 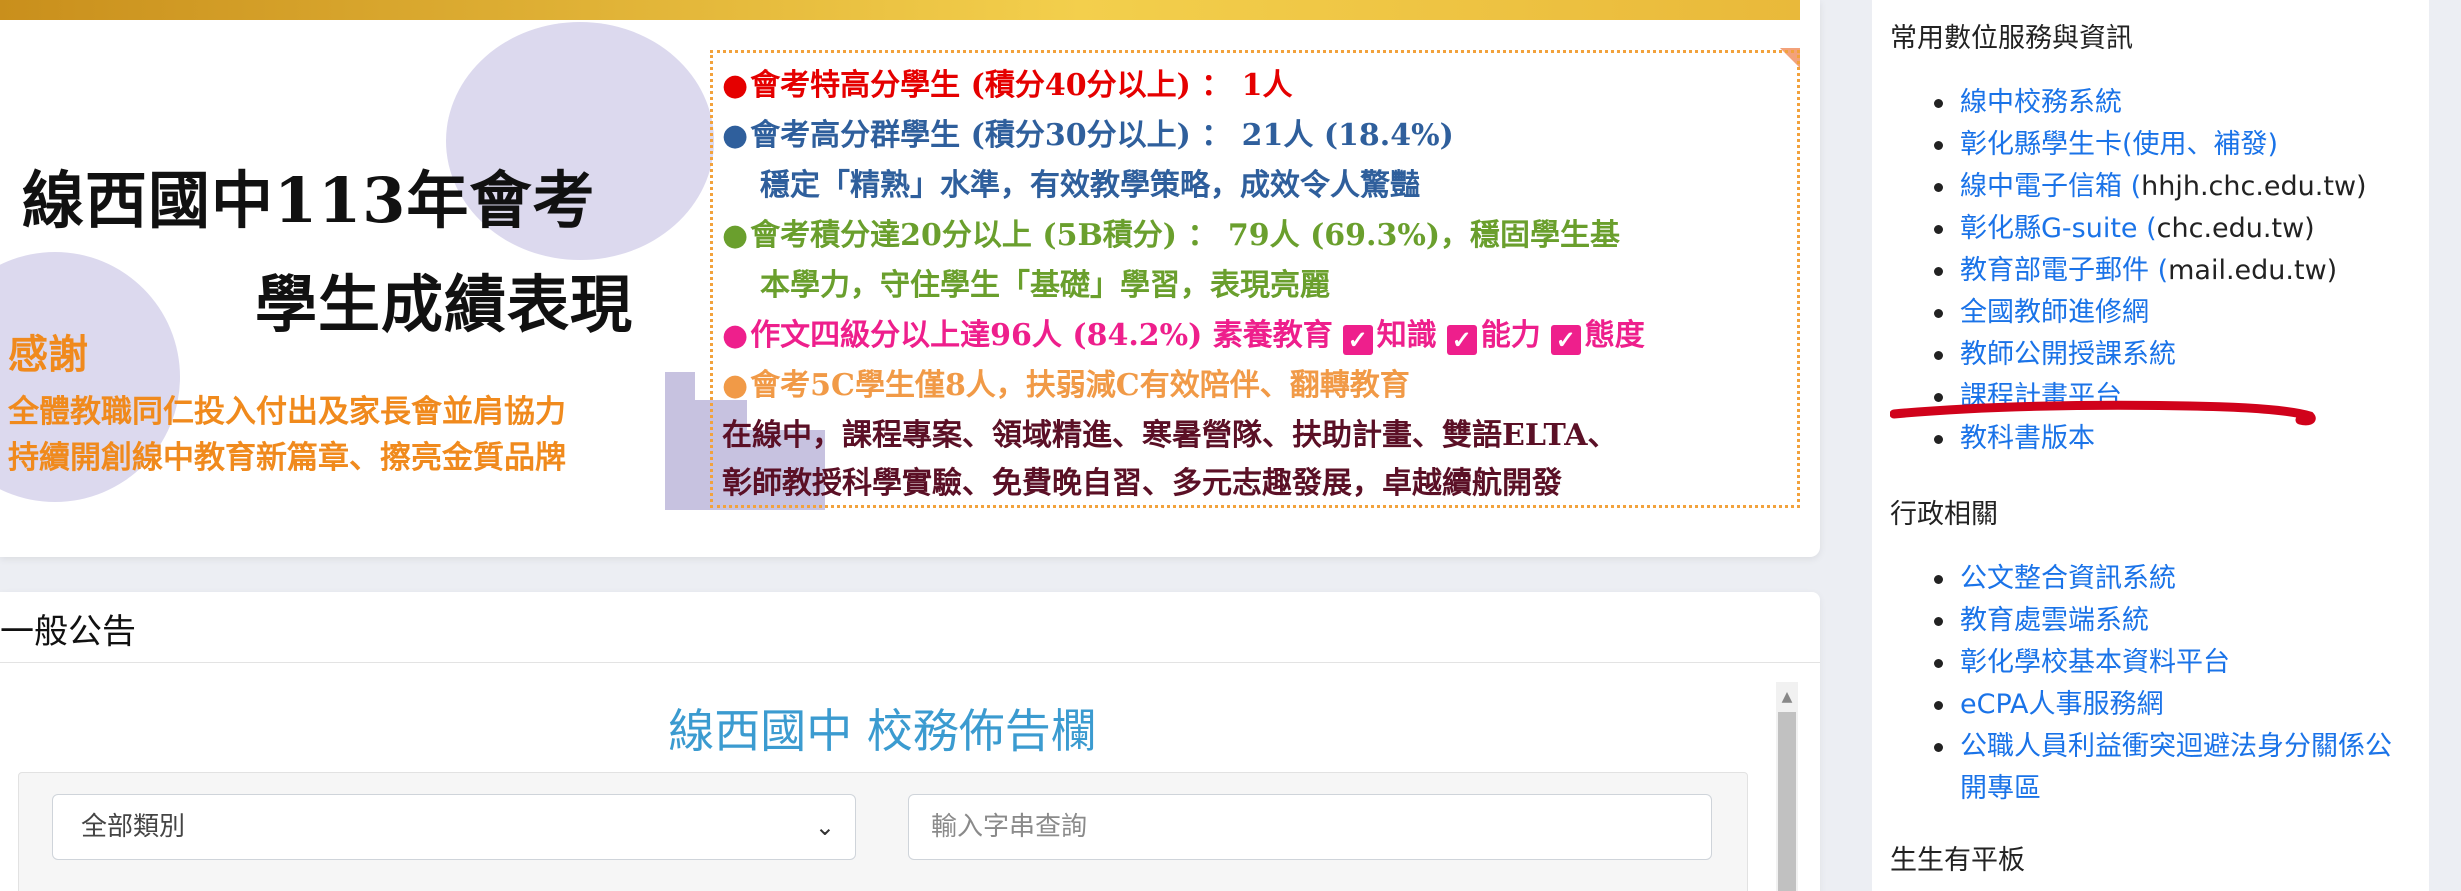 I want to click on check-label: 知識, so click(x=1406, y=335).